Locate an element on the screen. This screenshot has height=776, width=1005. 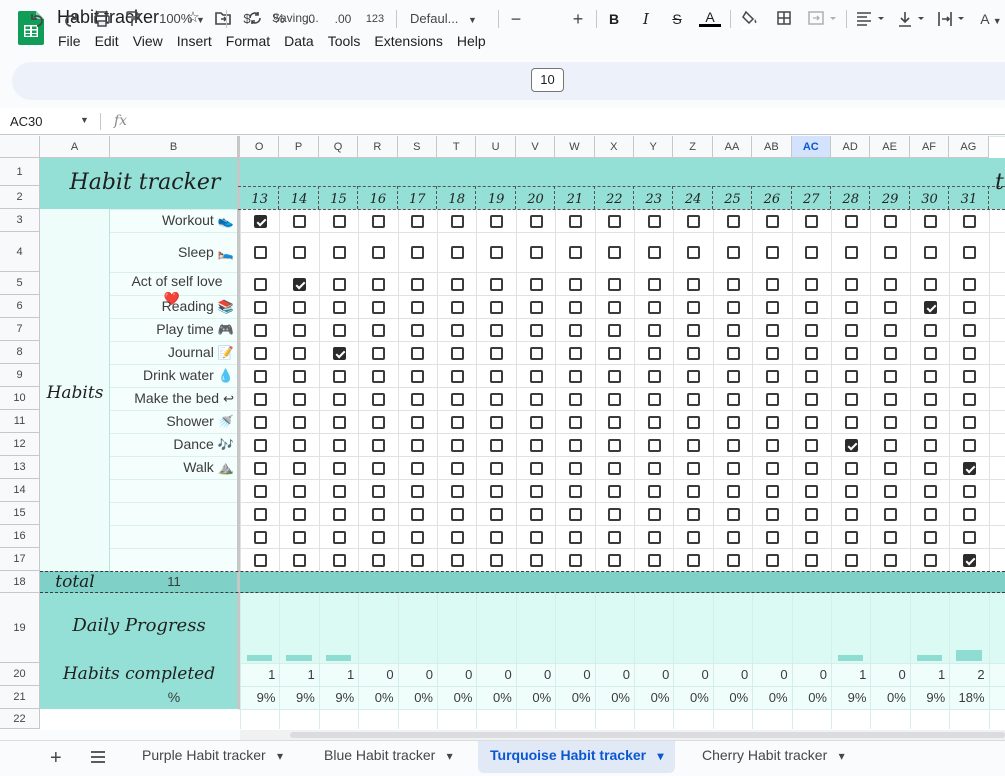
row-header-2: 2 is located at coordinates (20, 197).